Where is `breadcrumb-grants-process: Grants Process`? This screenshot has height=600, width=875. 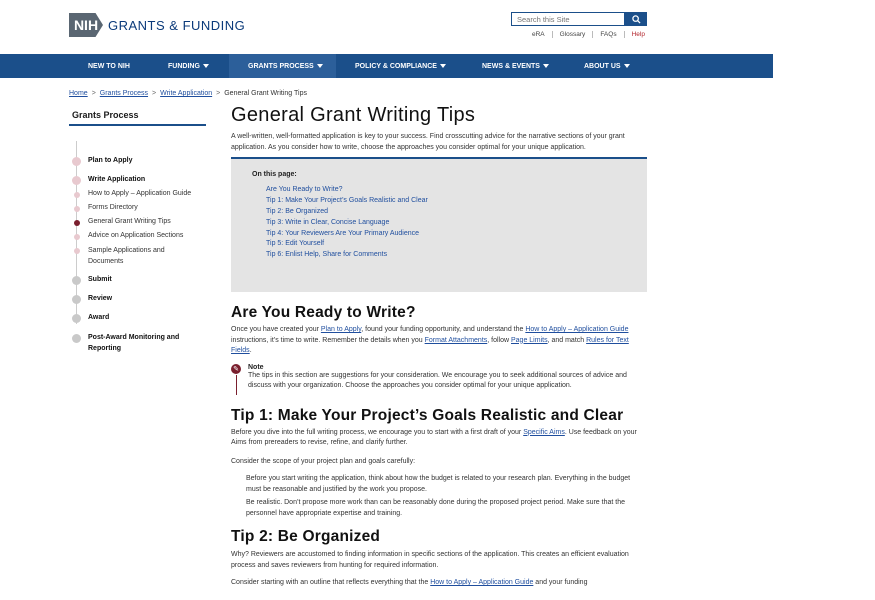 breadcrumb-grants-process: Grants Process is located at coordinates (124, 93).